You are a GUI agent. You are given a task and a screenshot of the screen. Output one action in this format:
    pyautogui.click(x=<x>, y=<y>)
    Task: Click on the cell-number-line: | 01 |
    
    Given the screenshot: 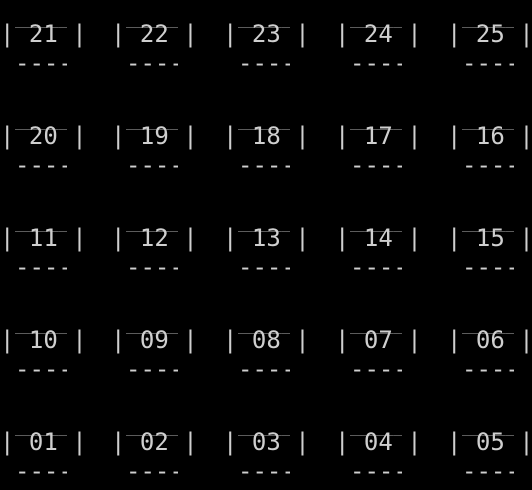 What is the action you would take?
    pyautogui.click(x=43, y=442)
    